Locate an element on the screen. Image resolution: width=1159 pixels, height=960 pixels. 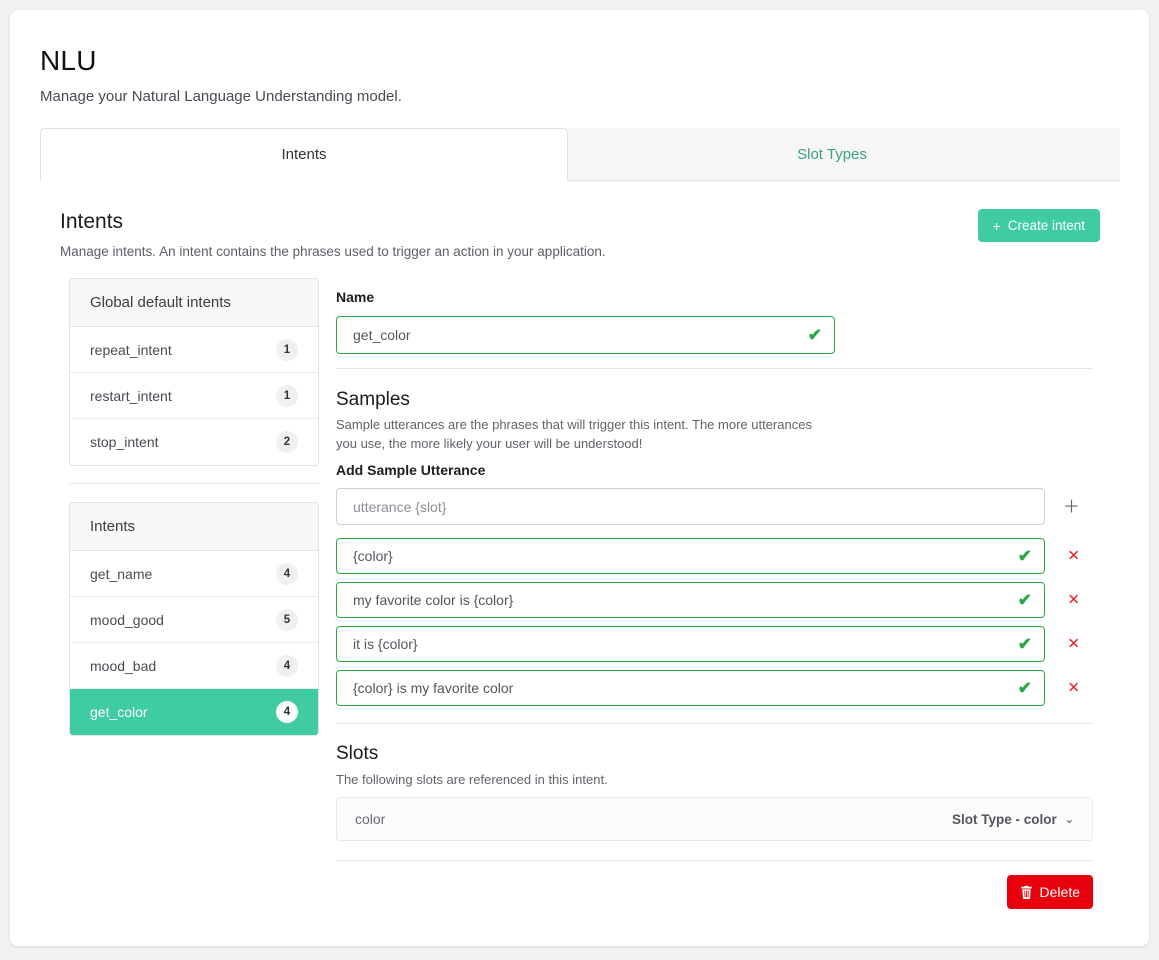
tab-slot-types-label: Slot Types is located at coordinates (832, 154).